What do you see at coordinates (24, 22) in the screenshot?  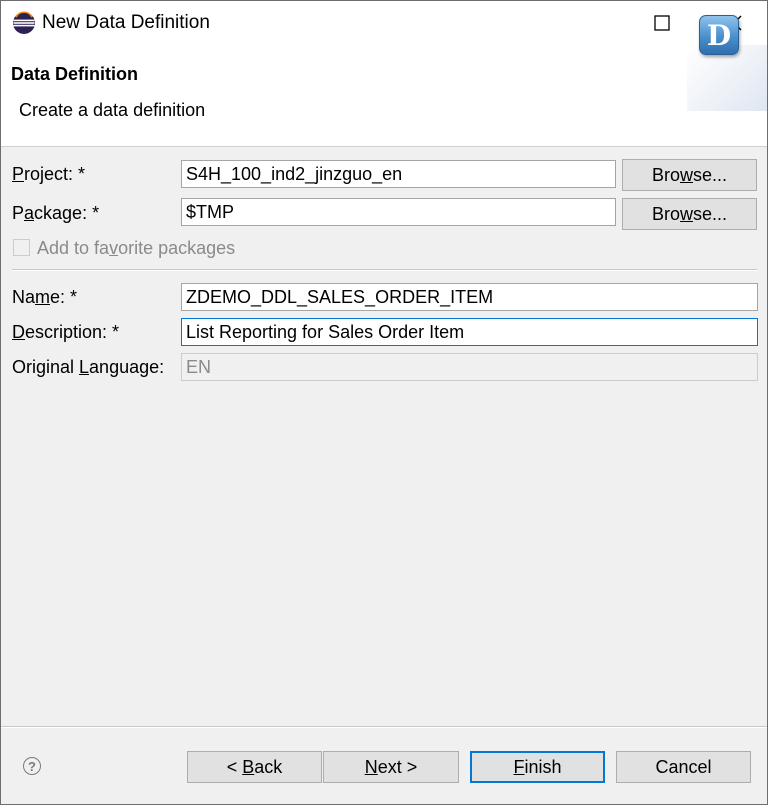 I see `eclipse-app-icon` at bounding box center [24, 22].